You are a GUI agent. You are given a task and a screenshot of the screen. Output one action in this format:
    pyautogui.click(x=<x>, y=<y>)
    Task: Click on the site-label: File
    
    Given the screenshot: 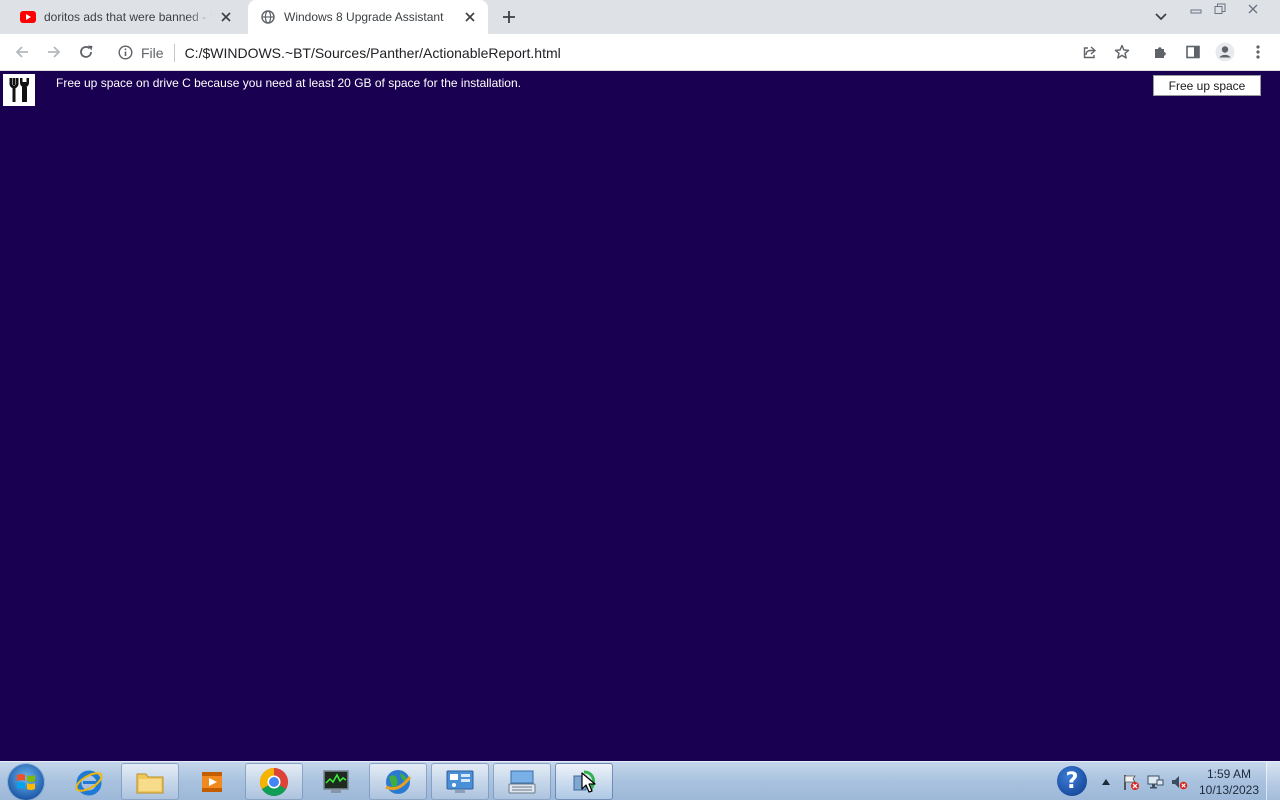 What is the action you would take?
    pyautogui.click(x=152, y=52)
    